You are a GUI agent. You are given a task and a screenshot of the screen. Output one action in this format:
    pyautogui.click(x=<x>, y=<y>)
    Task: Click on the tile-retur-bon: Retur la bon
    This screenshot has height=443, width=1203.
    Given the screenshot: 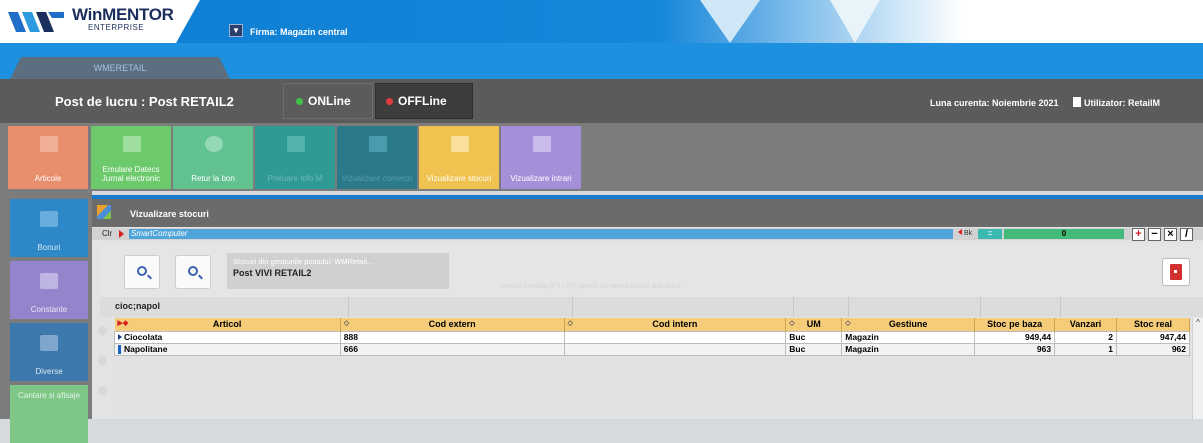 What is the action you would take?
    pyautogui.click(x=213, y=157)
    